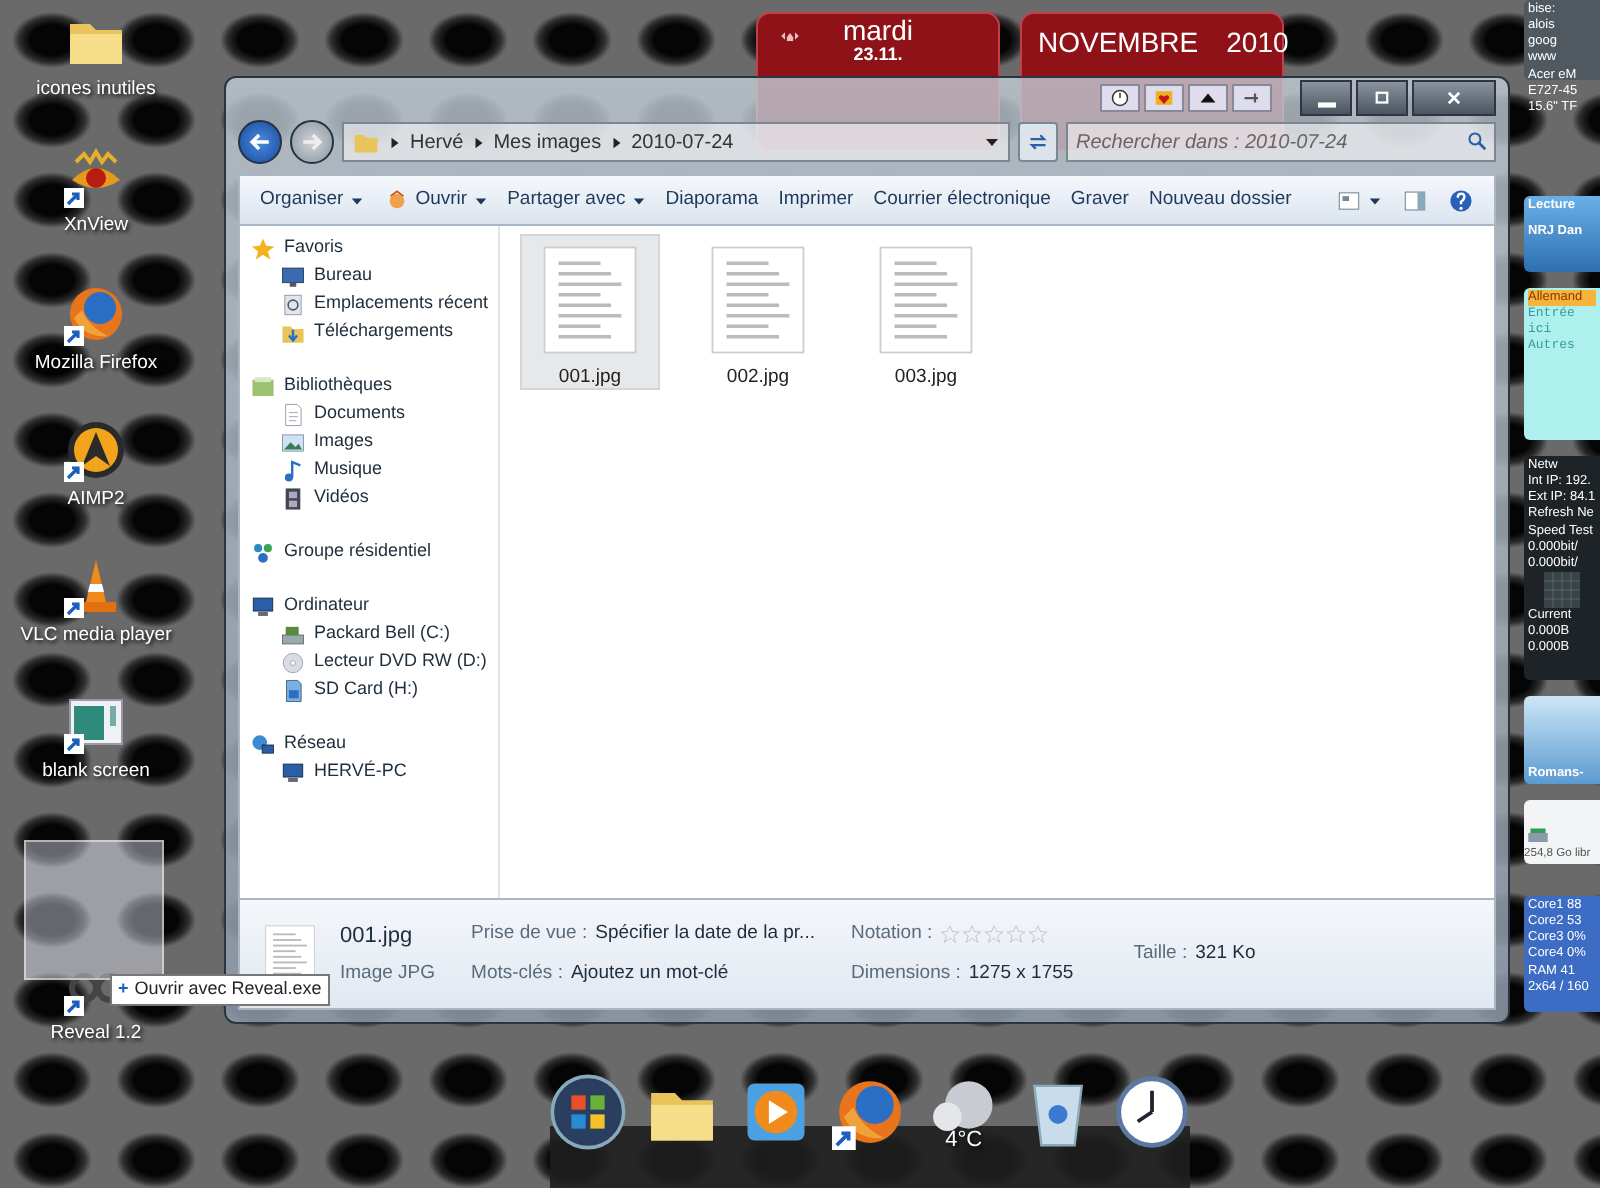 The width and height of the screenshot is (1600, 1188). Describe the element at coordinates (369, 690) in the screenshot. I see `nav-item: SD Card (H:)` at that location.